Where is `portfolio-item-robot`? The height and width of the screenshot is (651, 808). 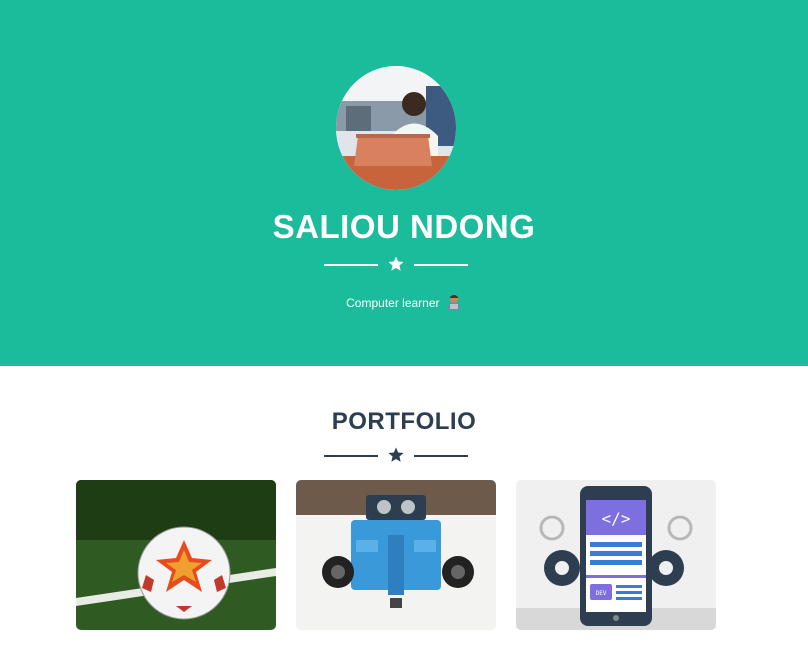
portfolio-item-robot is located at coordinates (396, 555).